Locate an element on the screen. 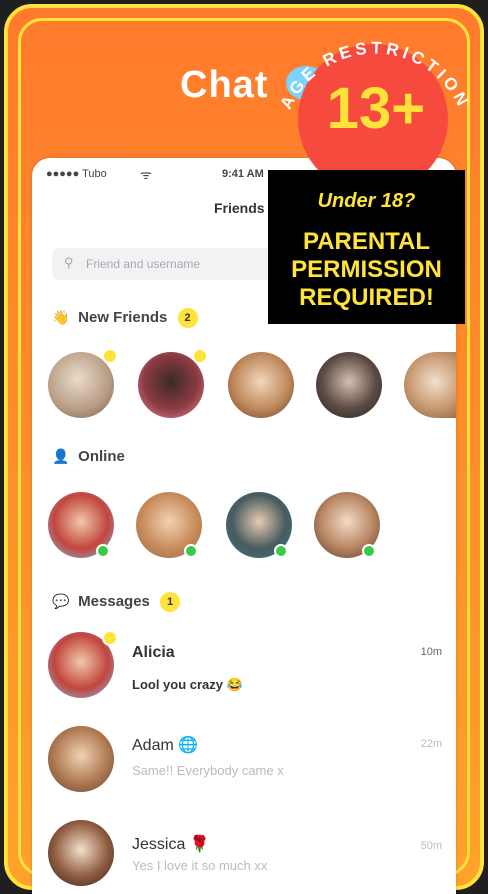 Image resolution: width=488 pixels, height=894 pixels. message-preview: Lool you crazy 😂 is located at coordinates (187, 684).